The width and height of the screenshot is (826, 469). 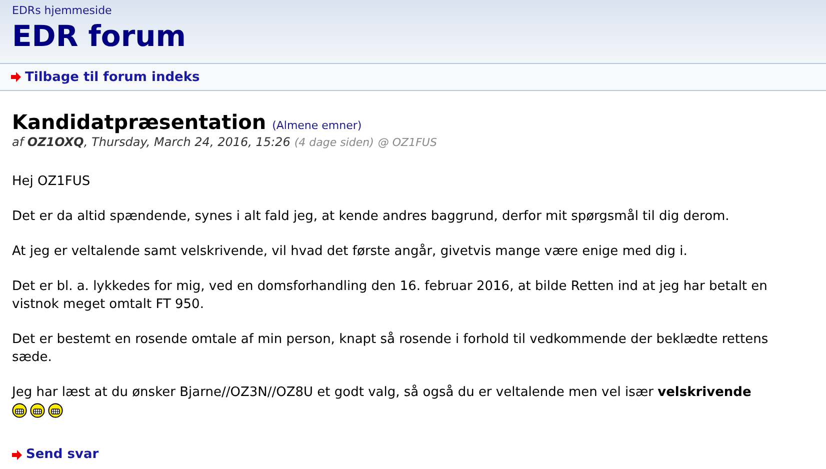 I want to click on post-paragraph: At jeg er veltalende samt velskrivende, vil hvad det første angår, givetvis mange være enige med dig i., so click(x=350, y=251).